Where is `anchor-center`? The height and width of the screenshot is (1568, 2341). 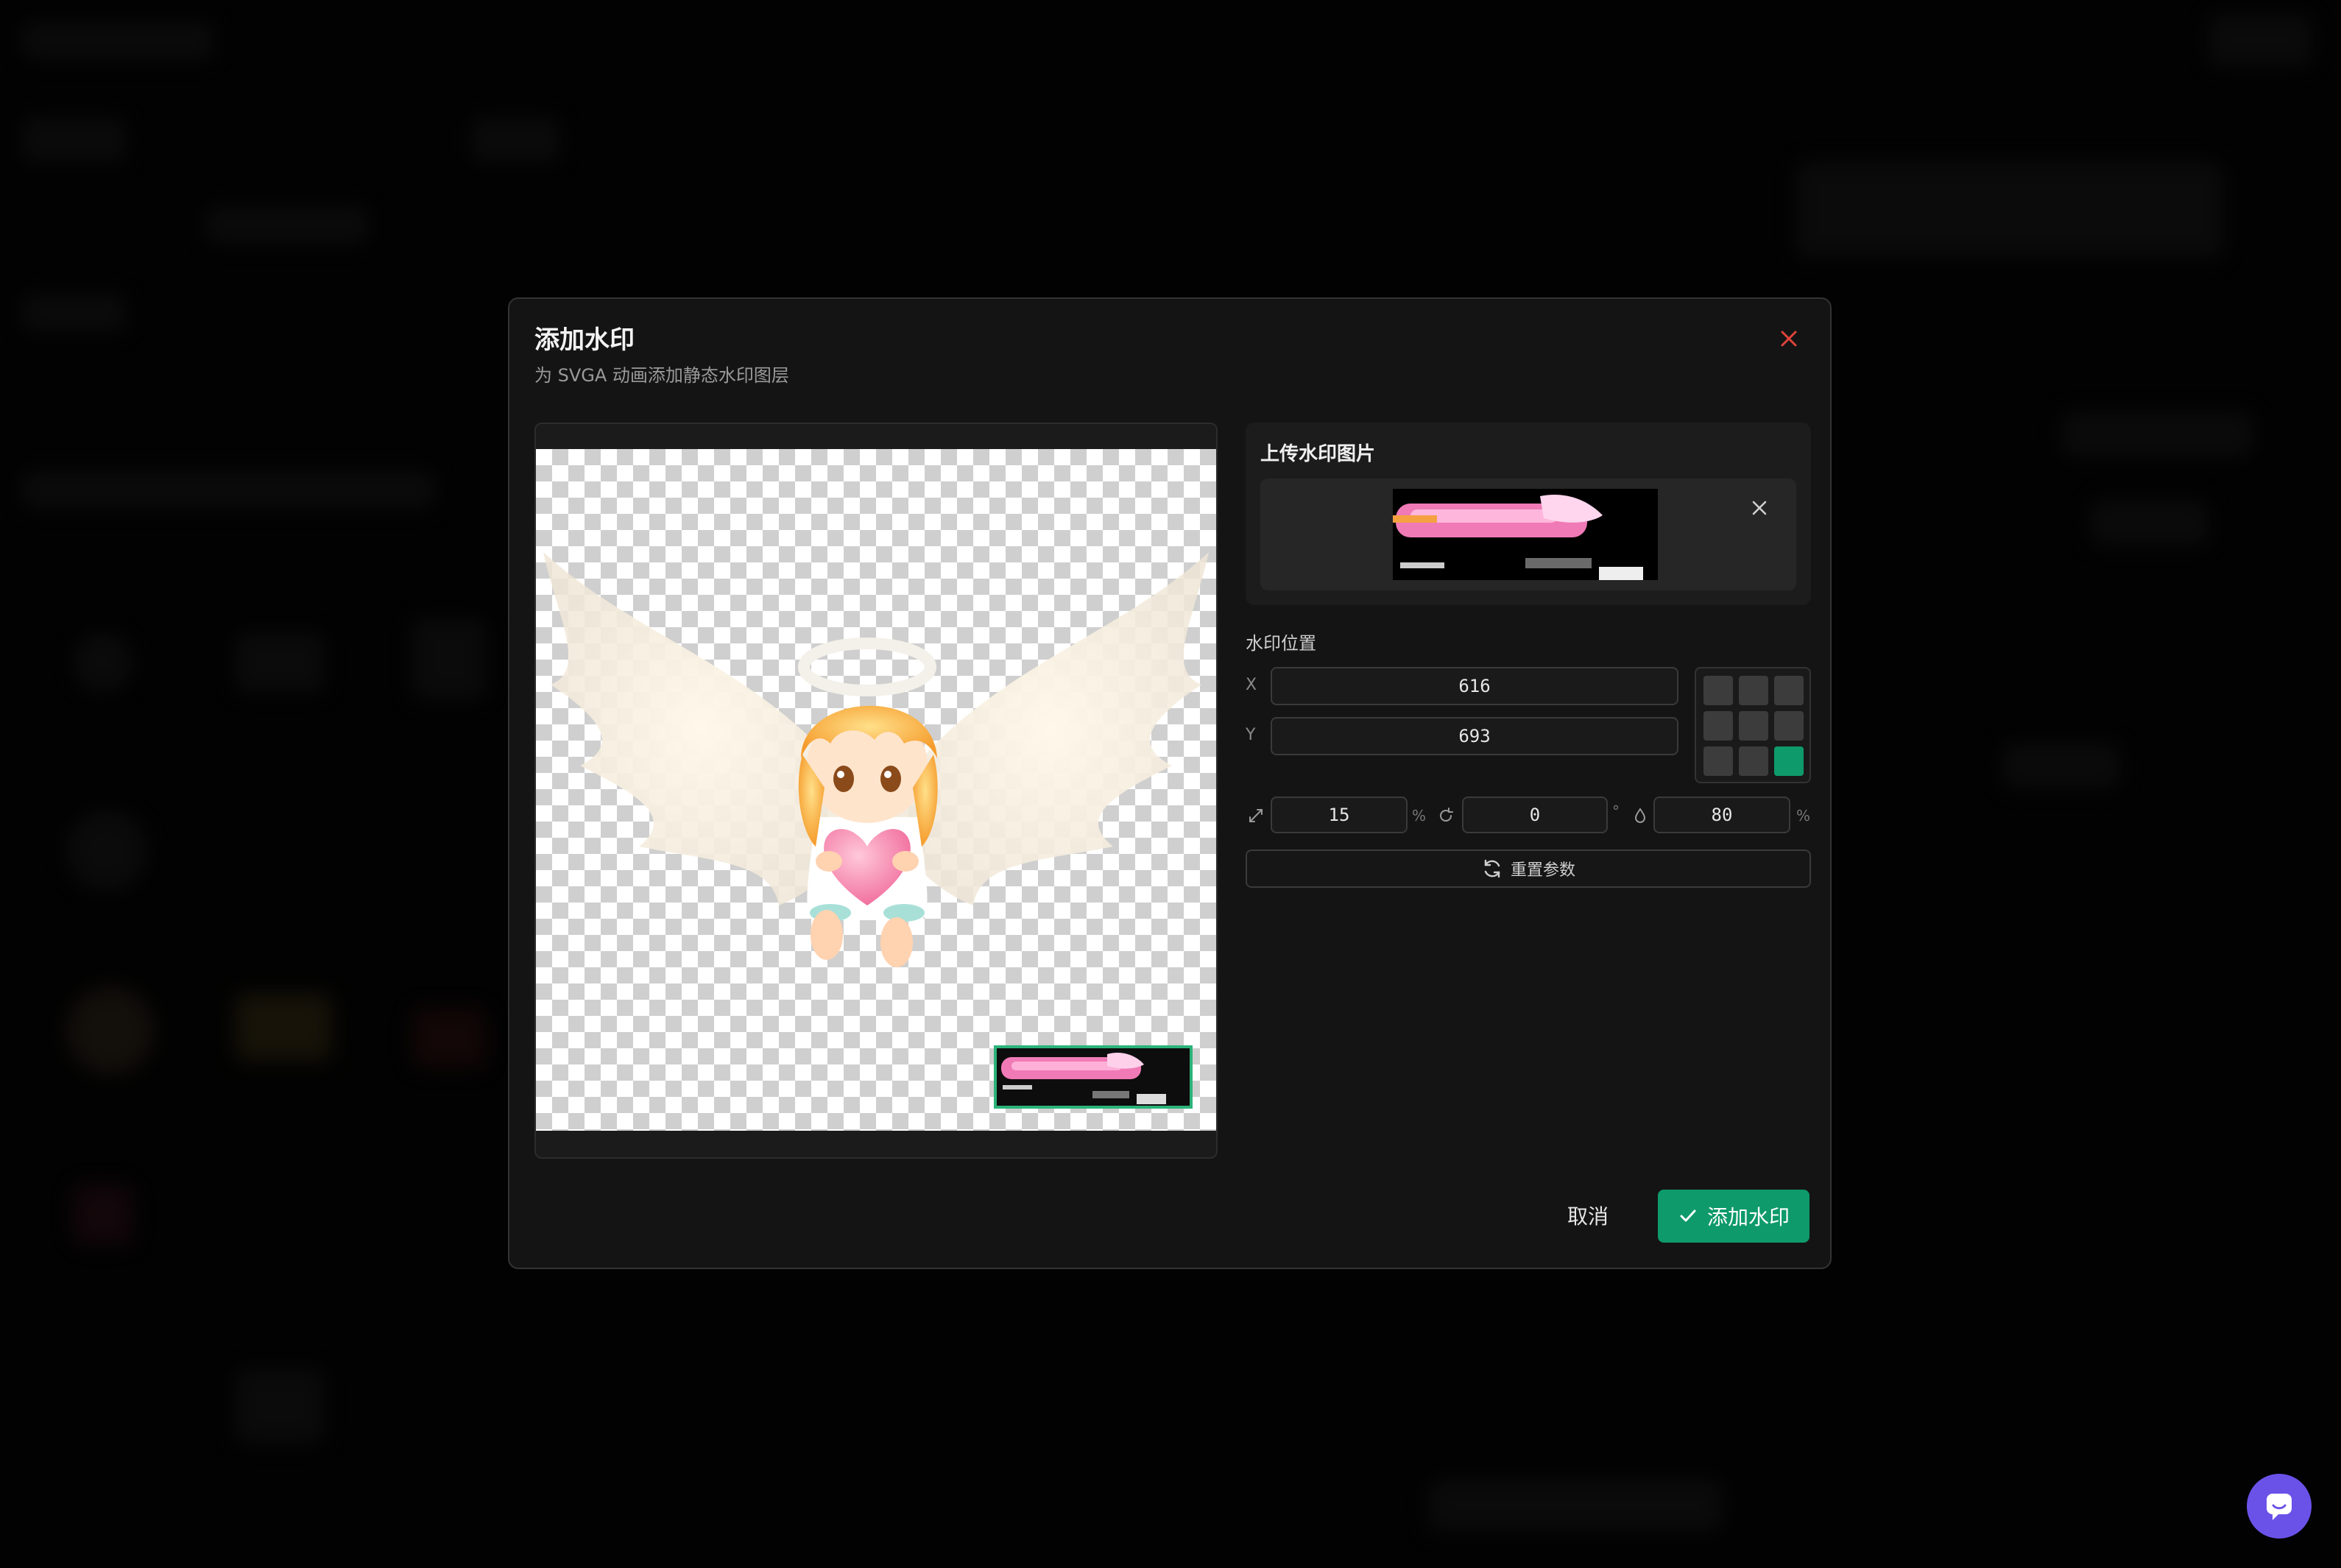 anchor-center is located at coordinates (1753, 726).